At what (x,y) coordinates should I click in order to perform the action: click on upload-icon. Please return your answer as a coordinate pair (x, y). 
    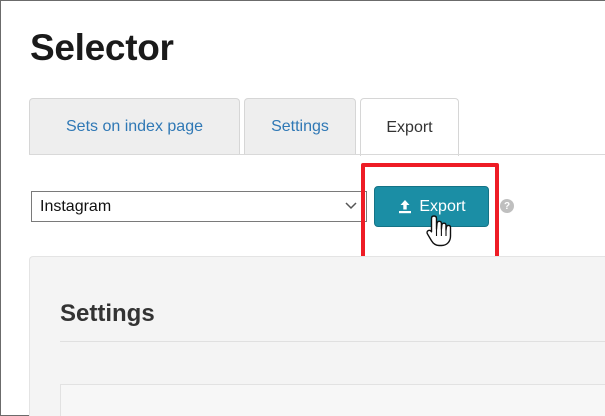
    Looking at the image, I should click on (405, 207).